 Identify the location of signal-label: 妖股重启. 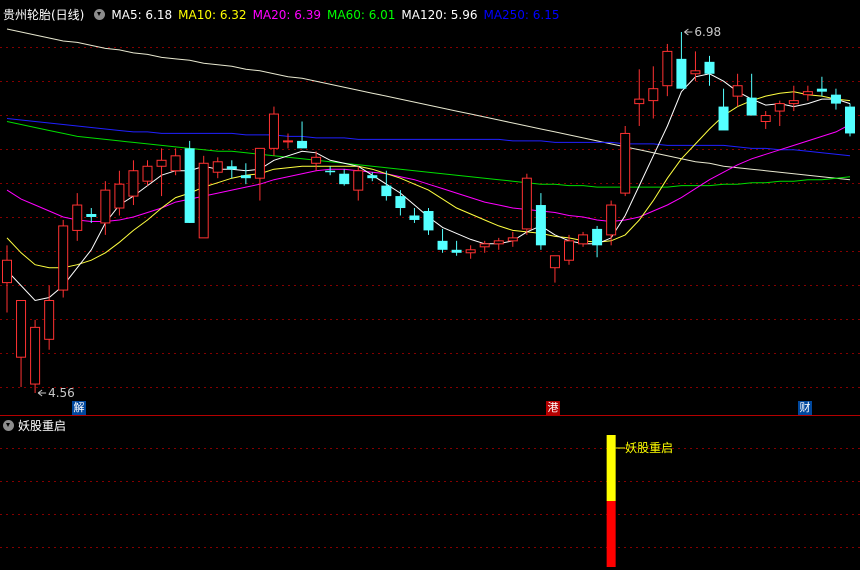
(649, 448).